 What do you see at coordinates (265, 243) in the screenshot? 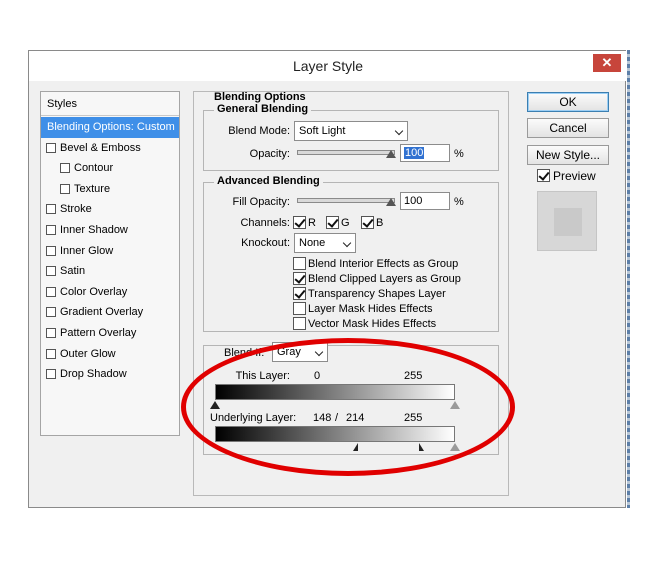
I see `knockout-label: Knockout:` at bounding box center [265, 243].